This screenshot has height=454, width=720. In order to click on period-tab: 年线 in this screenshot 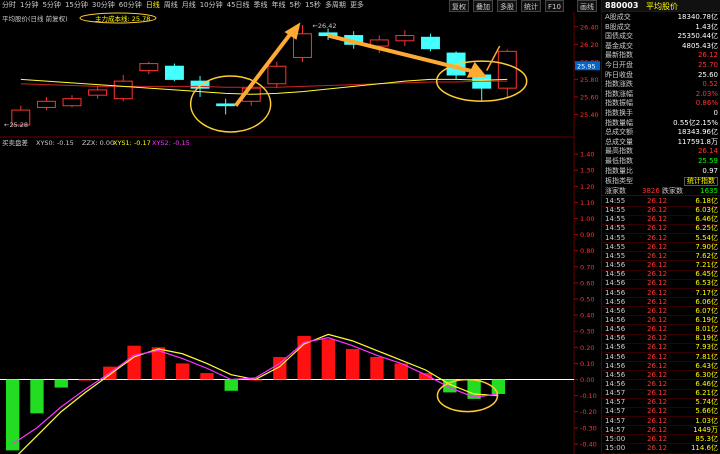, I will do `click(279, 5)`.